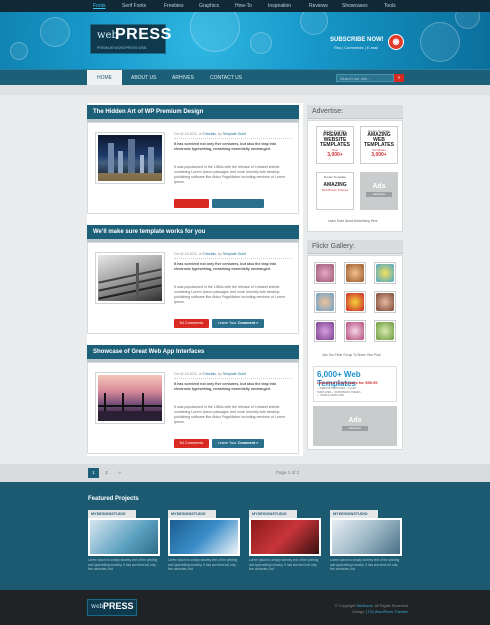 This screenshot has width=490, height=625. Describe the element at coordinates (188, 254) in the screenshot. I see `post-date: On 02.13.2011, In` at that location.